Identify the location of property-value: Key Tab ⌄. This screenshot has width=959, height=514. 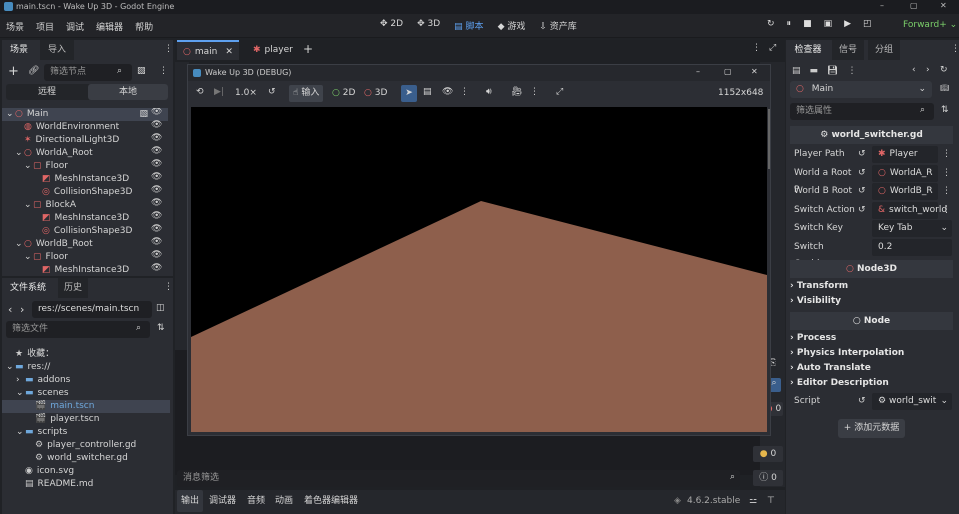
(912, 228).